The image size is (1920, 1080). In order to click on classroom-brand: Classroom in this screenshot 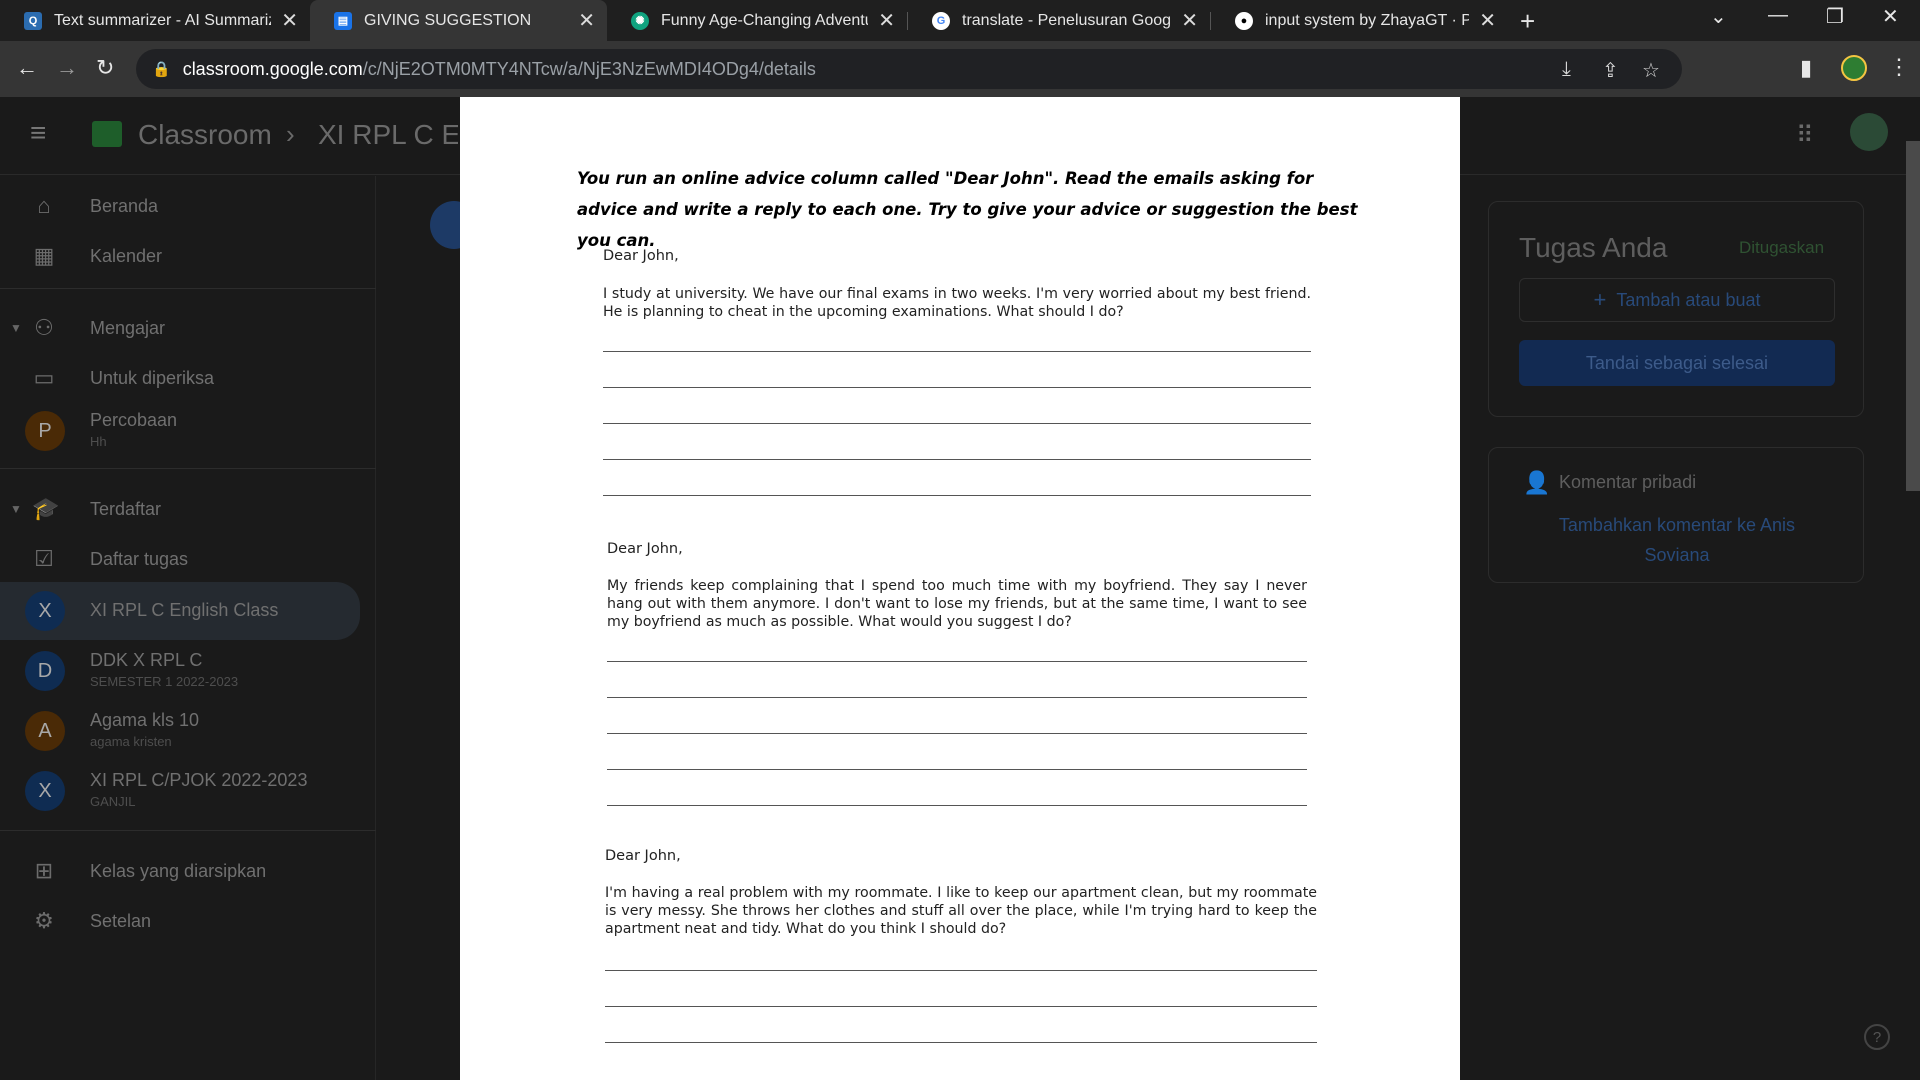, I will do `click(205, 135)`.